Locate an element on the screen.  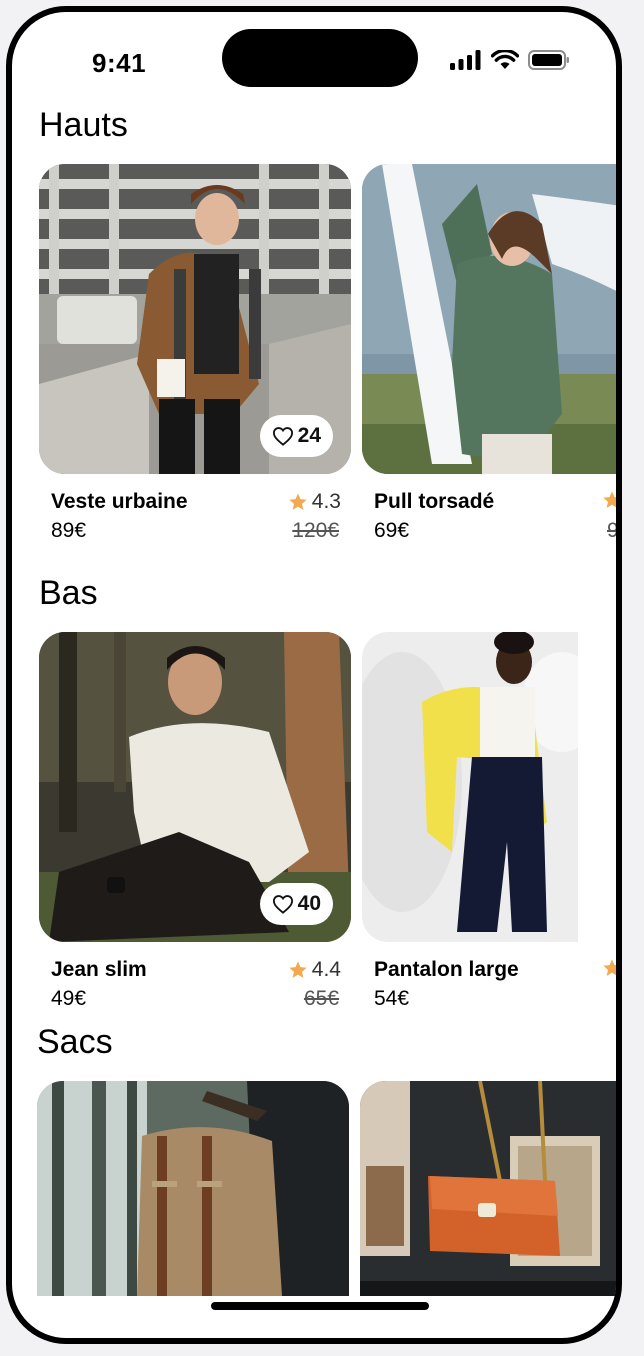
product-photo: 24 is located at coordinates (195, 319).